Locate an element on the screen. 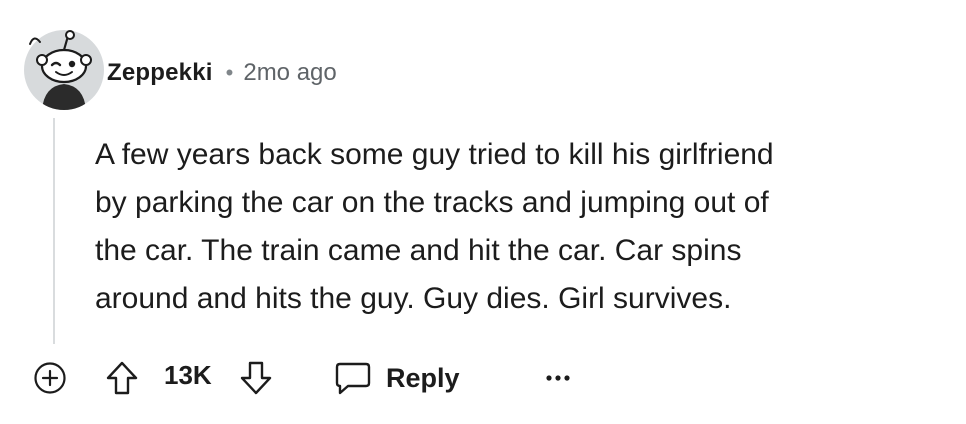 This screenshot has width=966, height=424. username-link: Zeppekki is located at coordinates (160, 73).